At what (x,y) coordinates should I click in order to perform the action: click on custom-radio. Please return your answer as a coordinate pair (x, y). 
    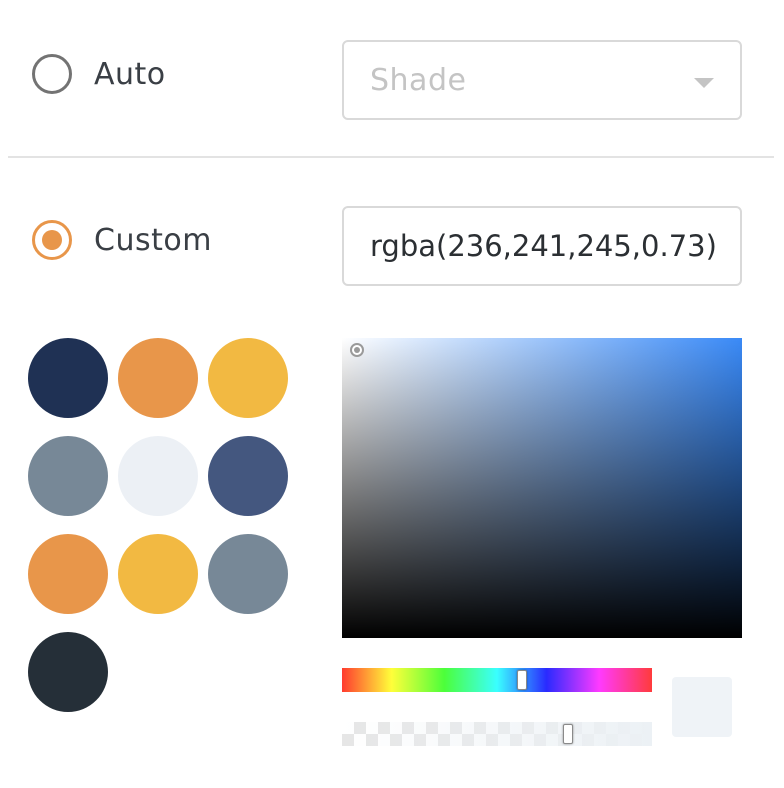
    Looking at the image, I should click on (52, 240).